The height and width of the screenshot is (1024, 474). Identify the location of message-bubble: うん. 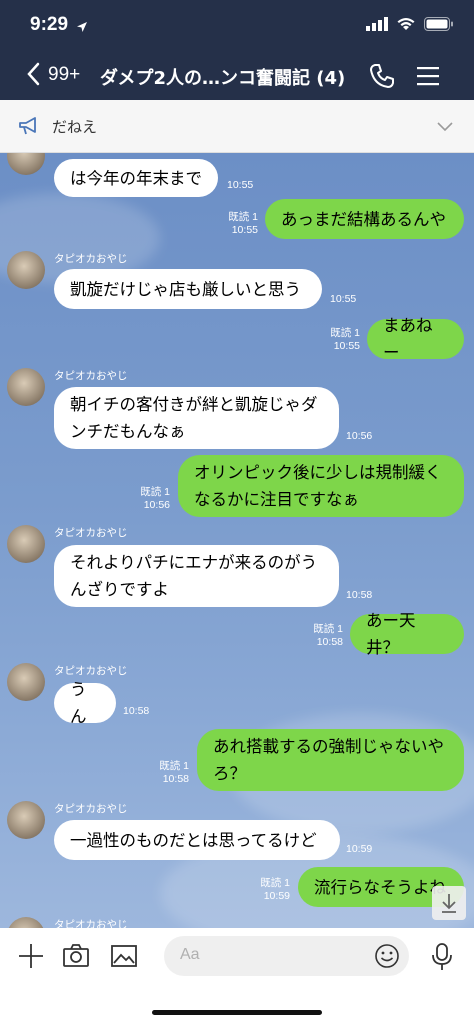
(85, 703).